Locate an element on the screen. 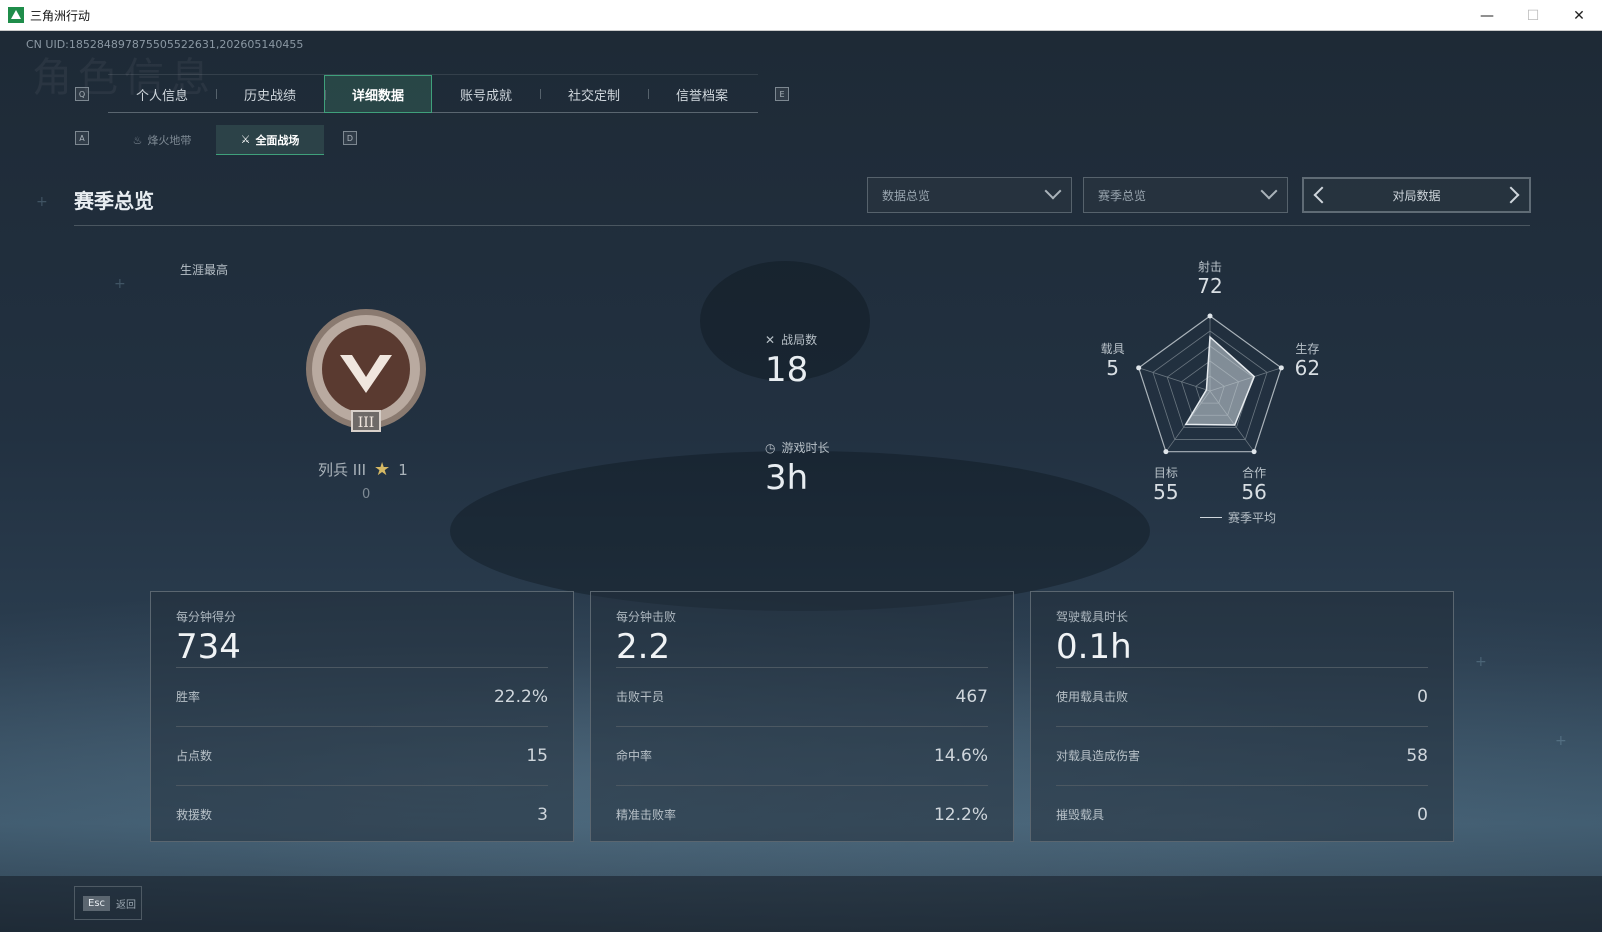  legend-line-icon is located at coordinates (1211, 517).